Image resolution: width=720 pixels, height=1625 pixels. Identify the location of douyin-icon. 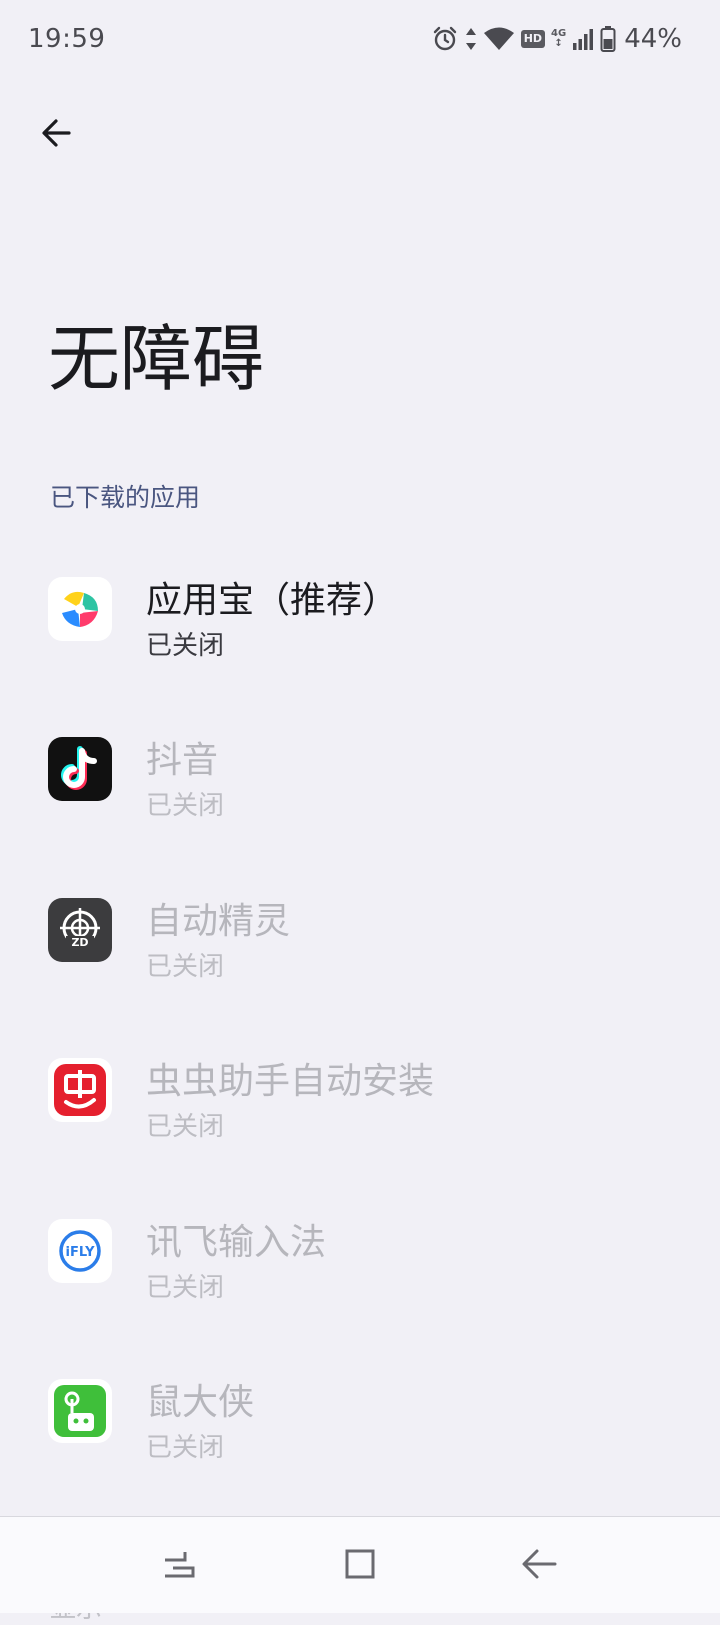
(80, 769).